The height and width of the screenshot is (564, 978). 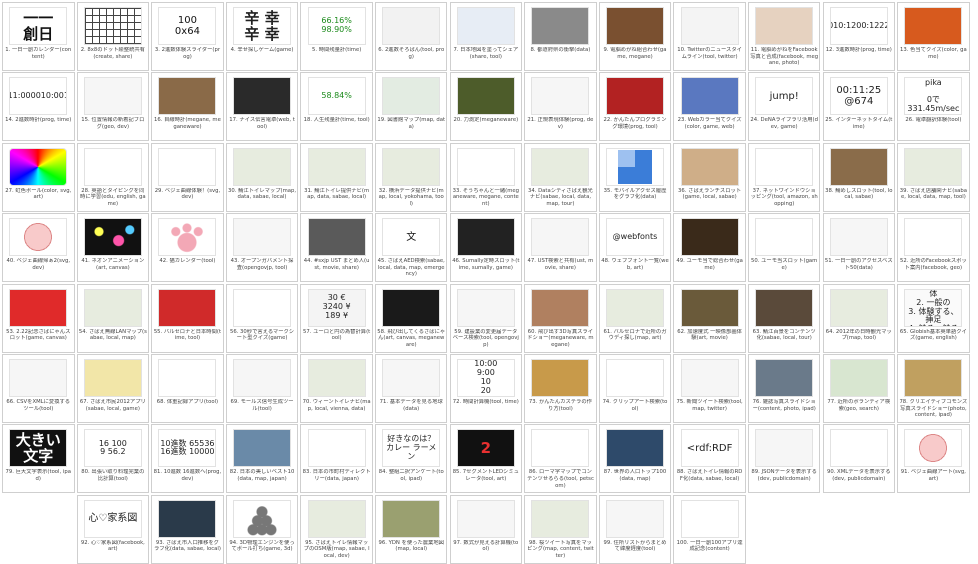 I want to click on app-caption: 29. ベジェ曲線体験！(svg, dev), so click(x=187, y=194).